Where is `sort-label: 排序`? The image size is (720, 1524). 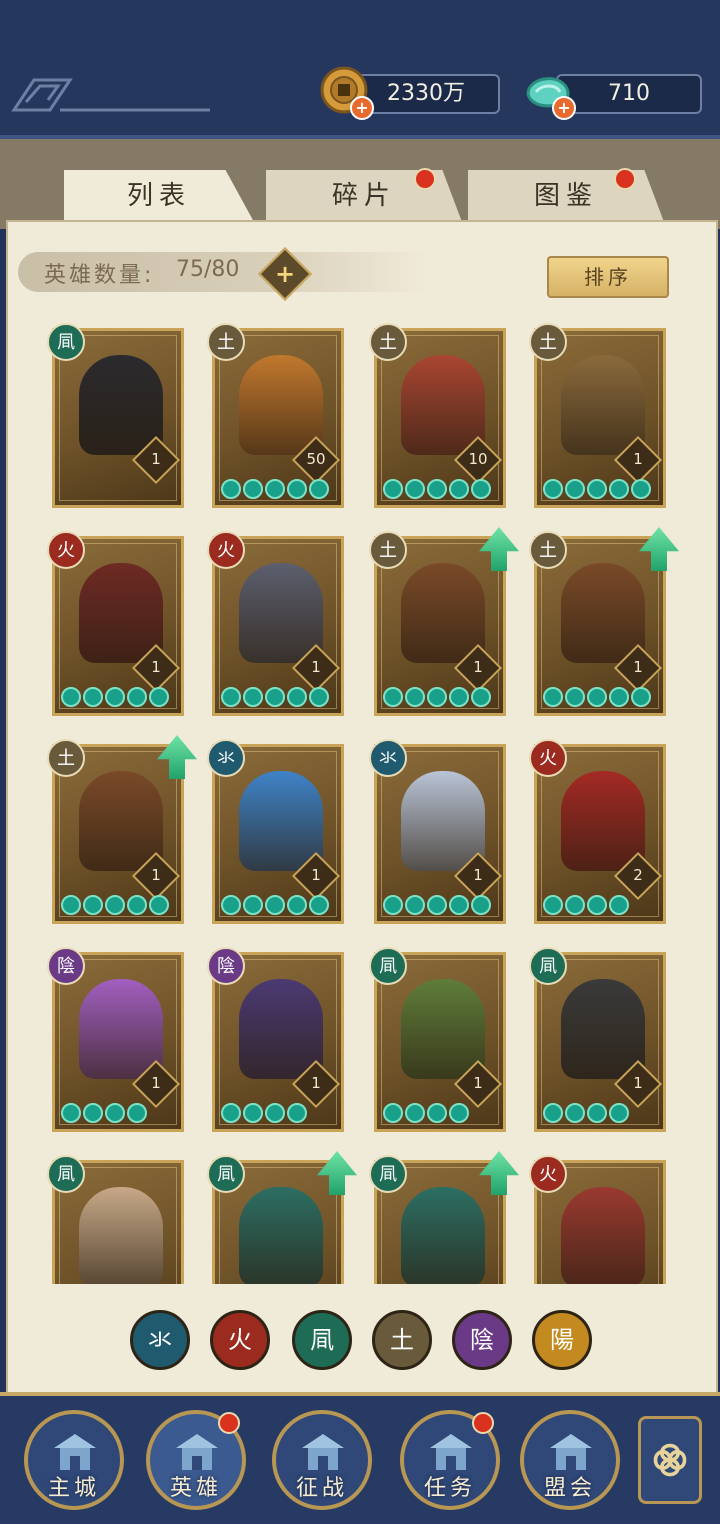
sort-label: 排序 is located at coordinates (608, 277).